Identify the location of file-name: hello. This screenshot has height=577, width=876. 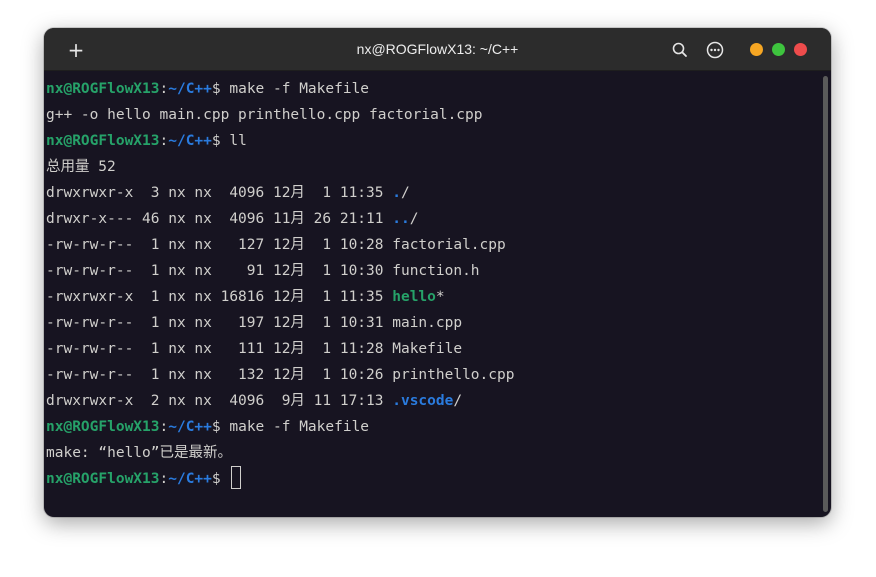
(414, 297).